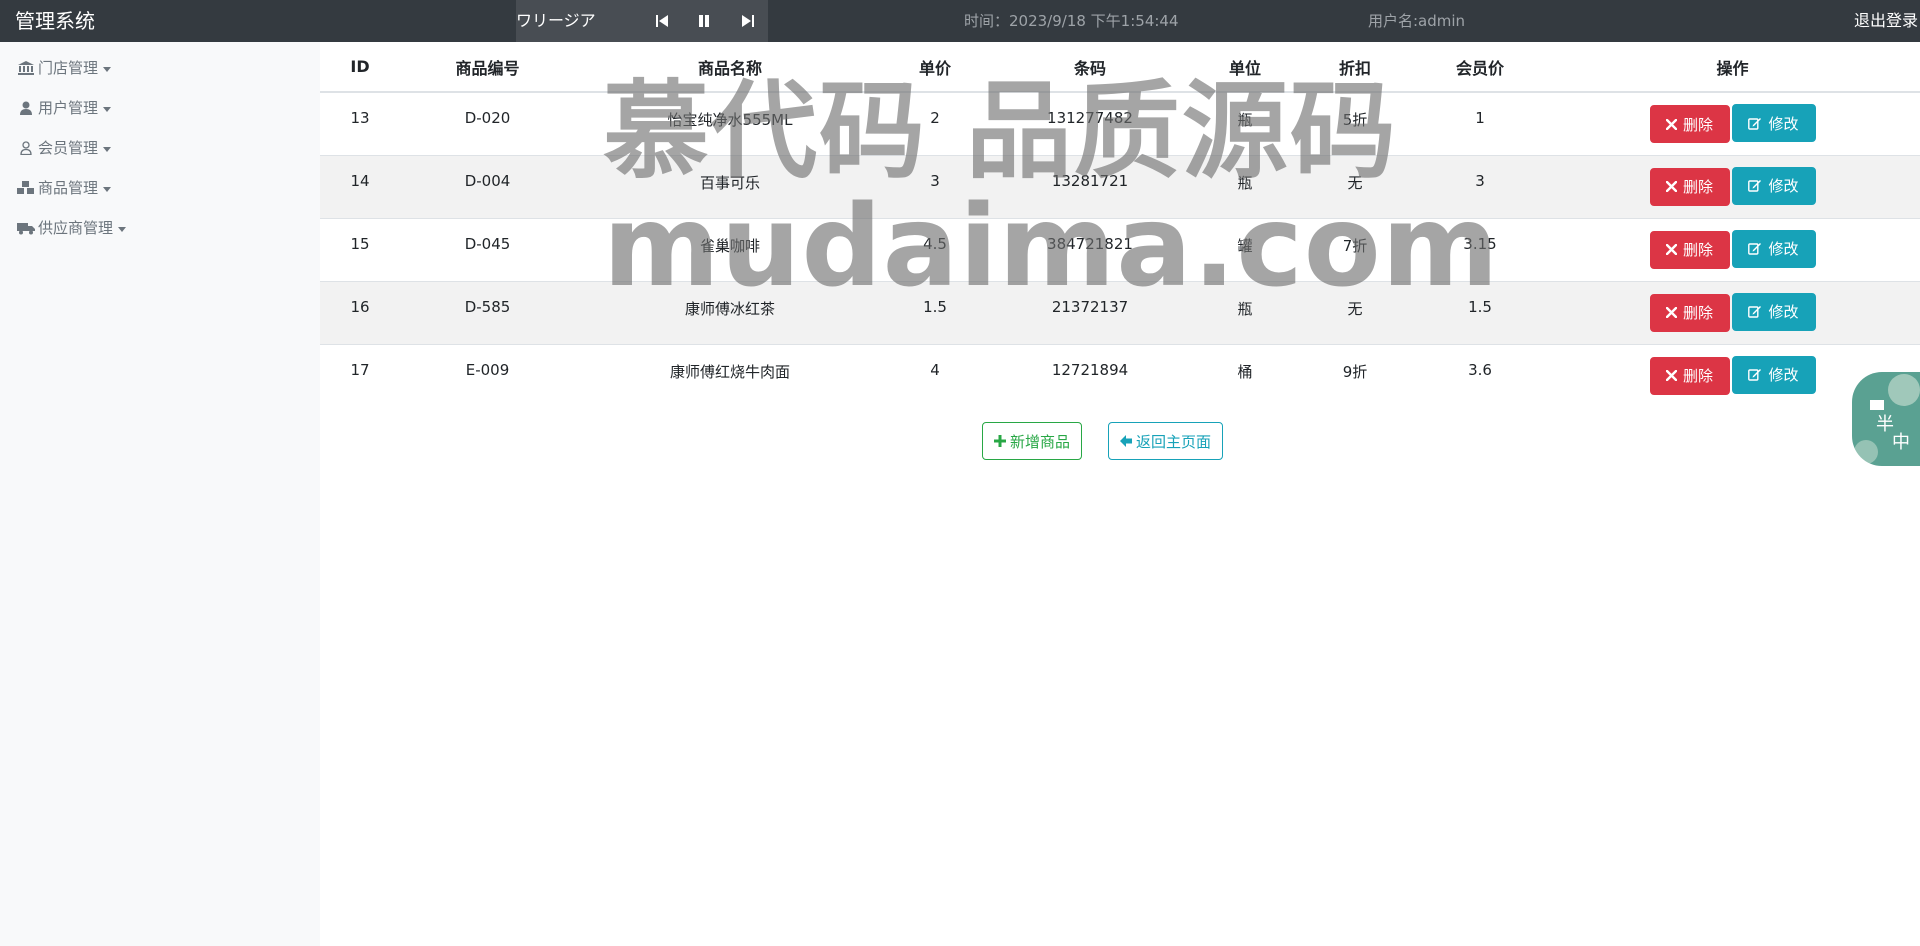 The width and height of the screenshot is (1920, 946). Describe the element at coordinates (1886, 21) in the screenshot. I see `logout-link: 退出登录` at that location.